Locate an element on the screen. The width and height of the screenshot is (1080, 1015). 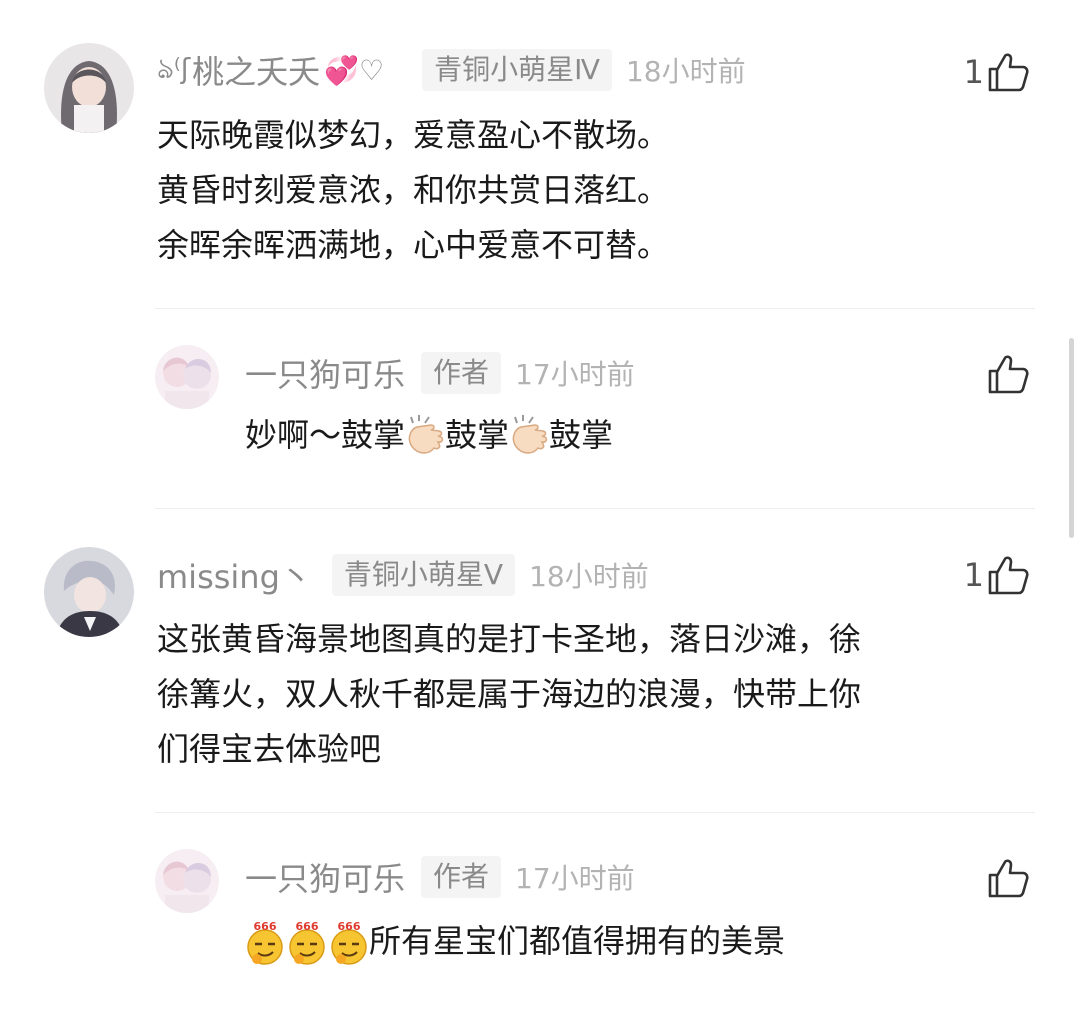
comment-header: ঌ⁽ʃ 桃之夭夭 💞♡ 青铜小萌星Ⅳ 18小时前 is located at coordinates (451, 70).